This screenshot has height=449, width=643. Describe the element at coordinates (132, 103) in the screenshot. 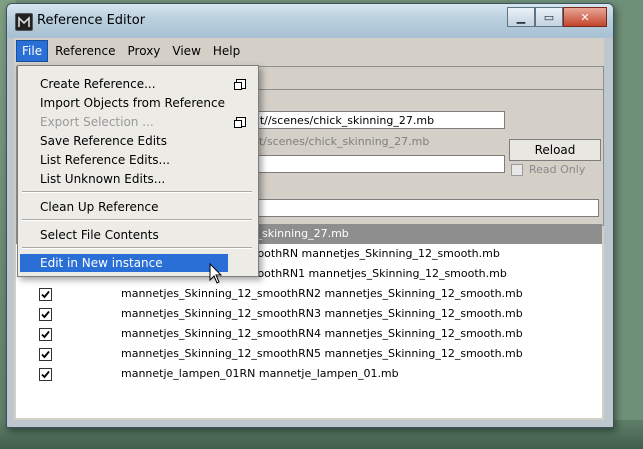

I see `menu-item-label: Import Objects from Reference` at that location.